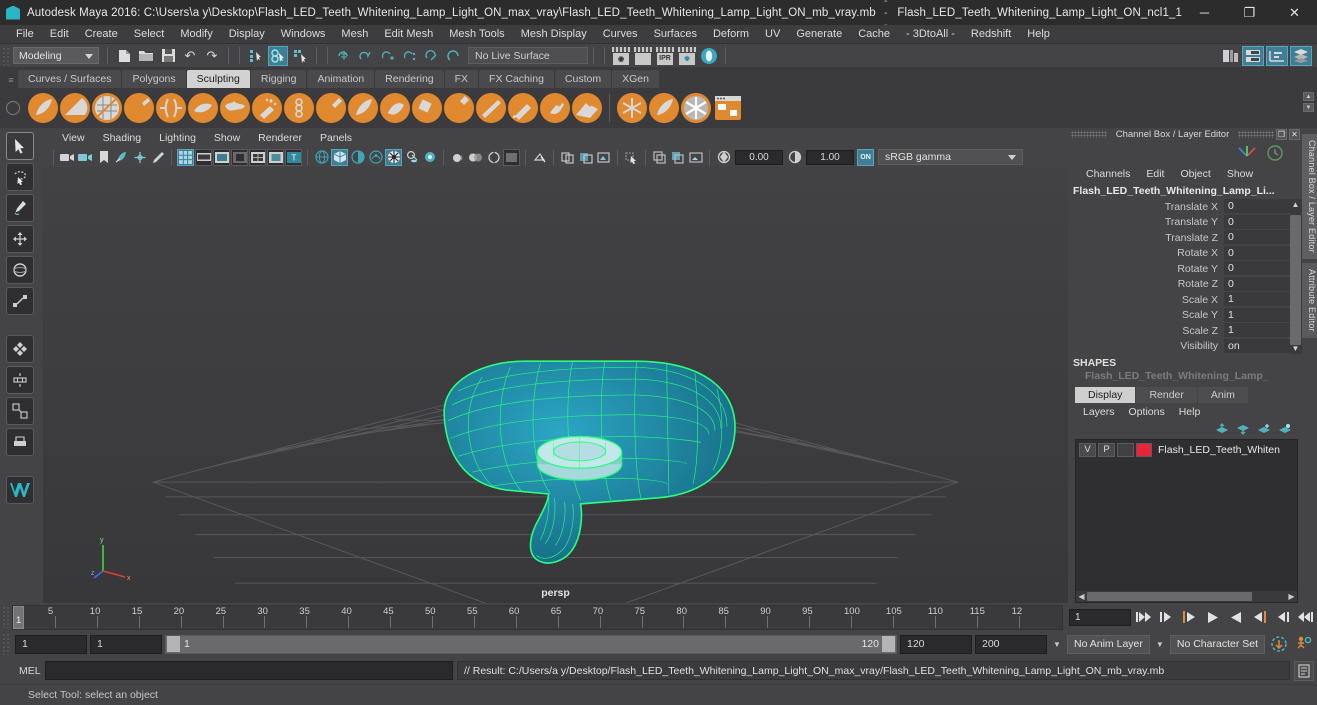 The width and height of the screenshot is (1317, 705). Describe the element at coordinates (1185, 284) in the screenshot. I see `channel-row: Rotate Z0` at that location.